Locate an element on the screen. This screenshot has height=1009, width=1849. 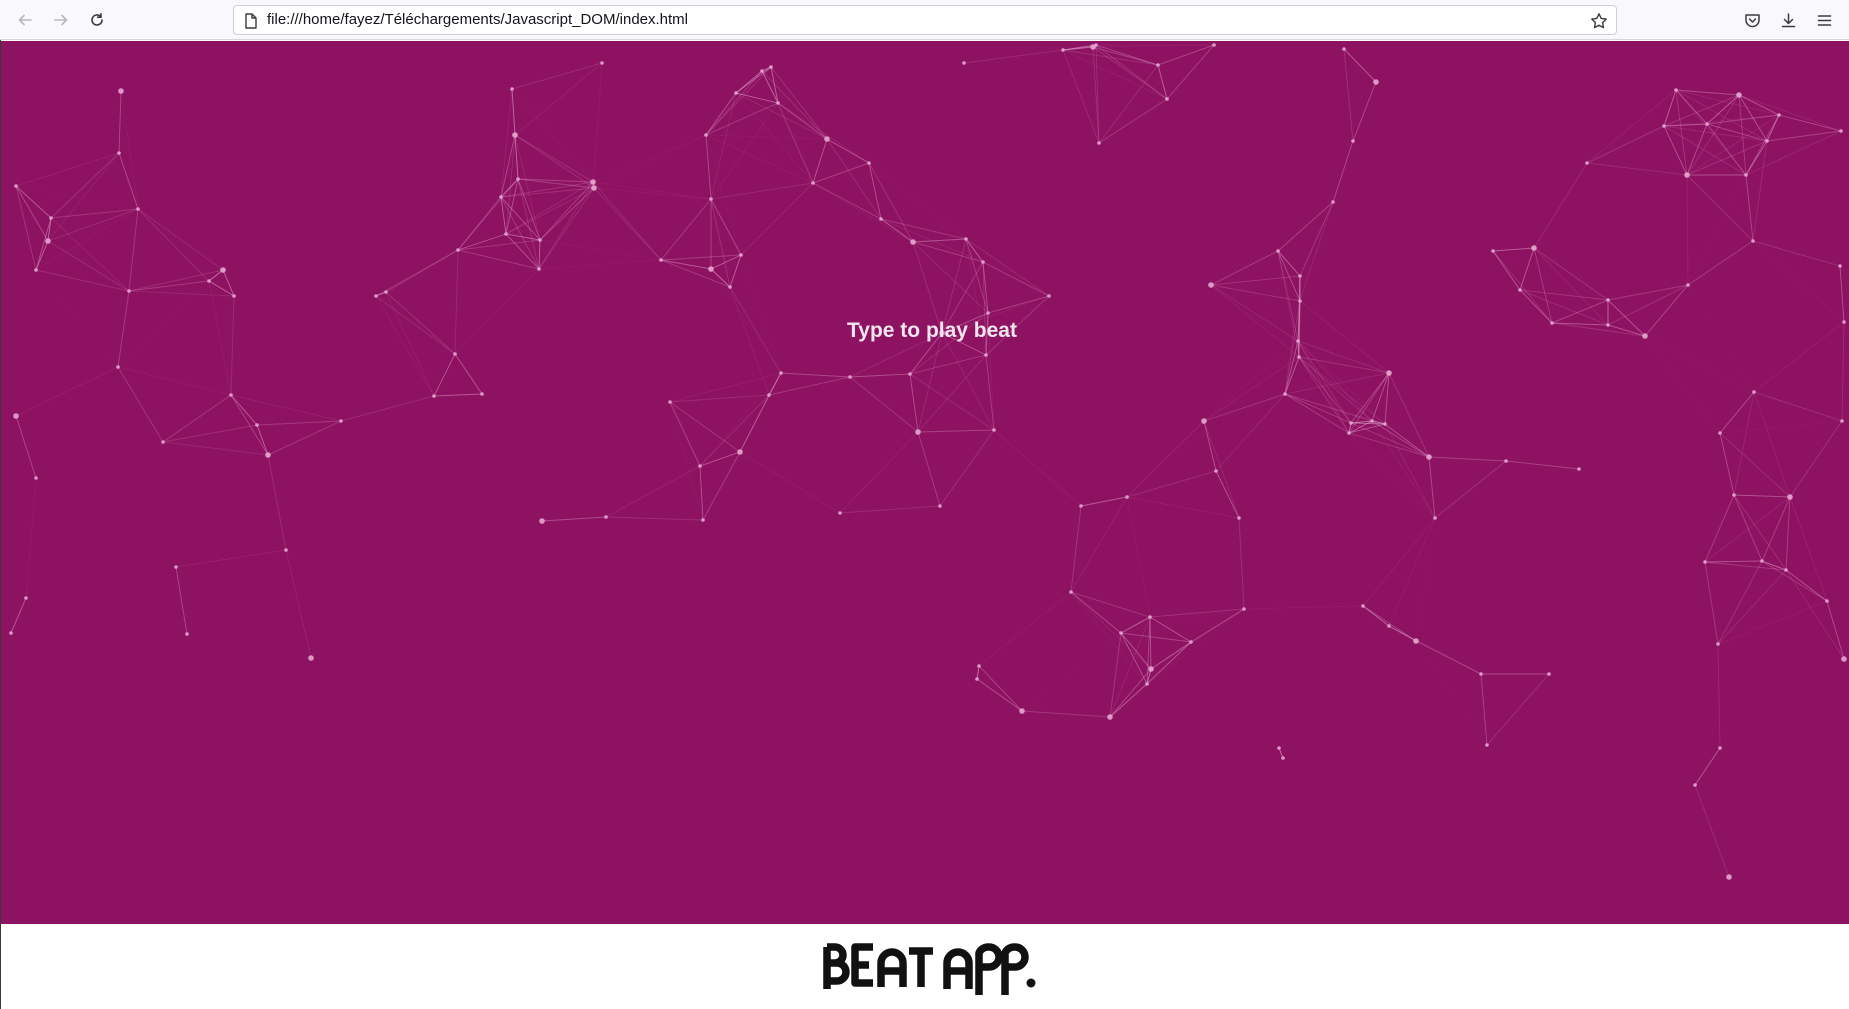
back-button is located at coordinates (25, 20).